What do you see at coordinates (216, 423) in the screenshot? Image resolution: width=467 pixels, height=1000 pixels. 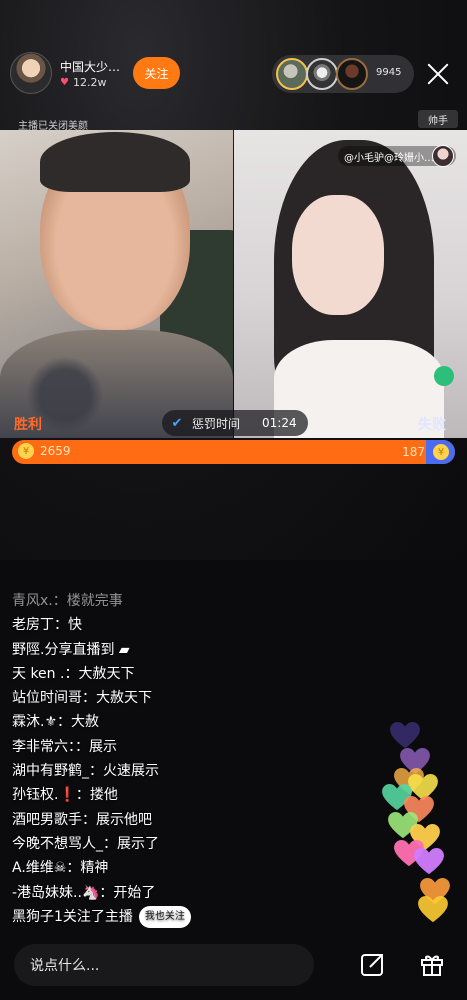 I see `punish-label: 惩罚时间` at bounding box center [216, 423].